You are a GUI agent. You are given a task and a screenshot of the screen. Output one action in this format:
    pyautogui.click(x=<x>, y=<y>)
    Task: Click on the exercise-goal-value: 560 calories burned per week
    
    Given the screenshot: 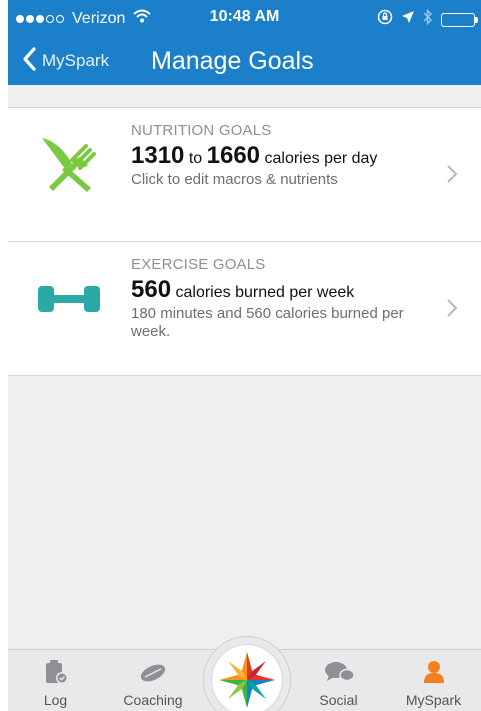 What is the action you would take?
    pyautogui.click(x=276, y=290)
    